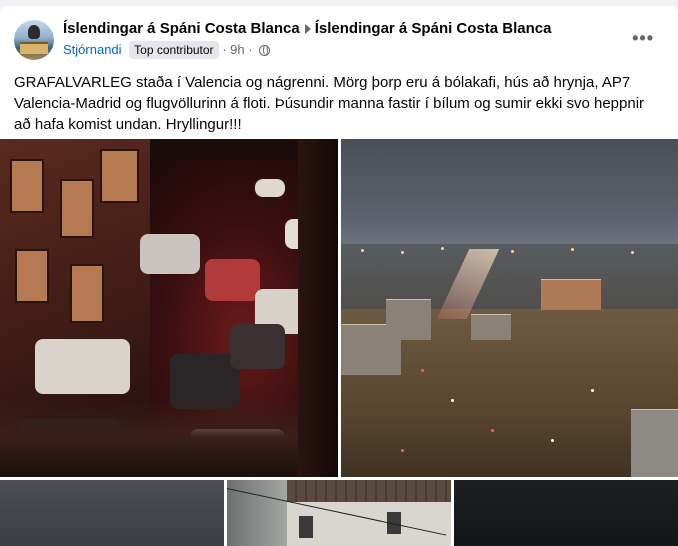 Image resolution: width=678 pixels, height=546 pixels. Describe the element at coordinates (509, 194) in the screenshot. I see `sky` at that location.